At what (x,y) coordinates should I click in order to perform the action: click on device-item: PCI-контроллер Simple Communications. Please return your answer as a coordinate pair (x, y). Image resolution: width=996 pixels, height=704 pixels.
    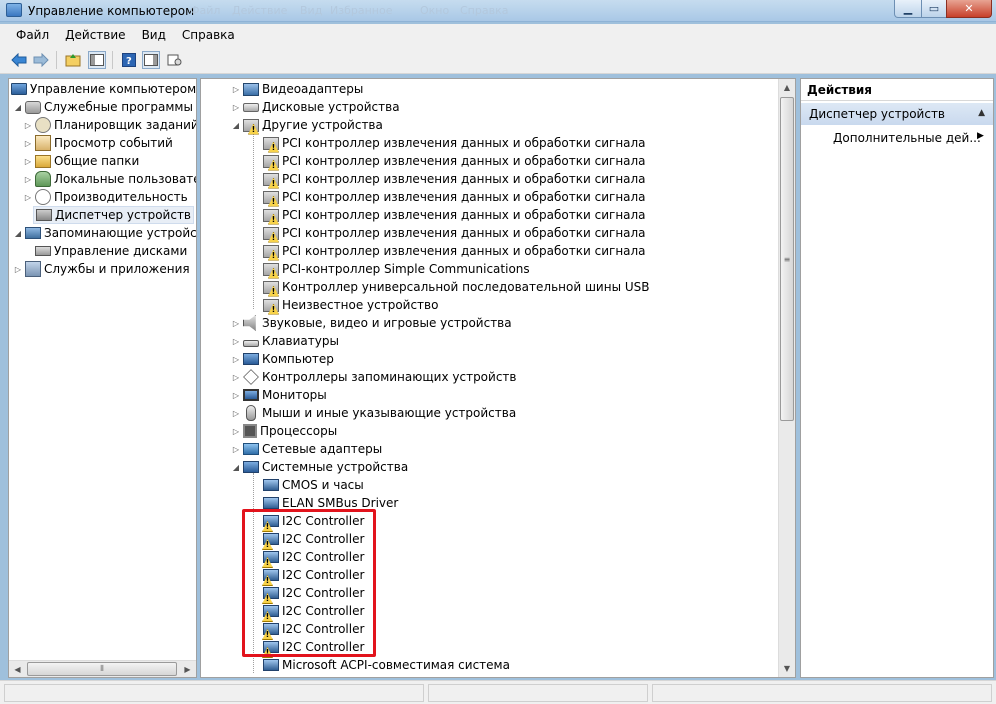
    Looking at the image, I should click on (396, 269).